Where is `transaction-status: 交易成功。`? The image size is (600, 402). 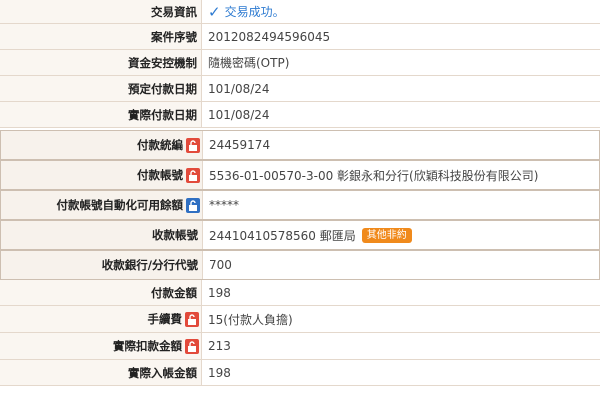
transaction-status: 交易成功。 is located at coordinates (254, 12).